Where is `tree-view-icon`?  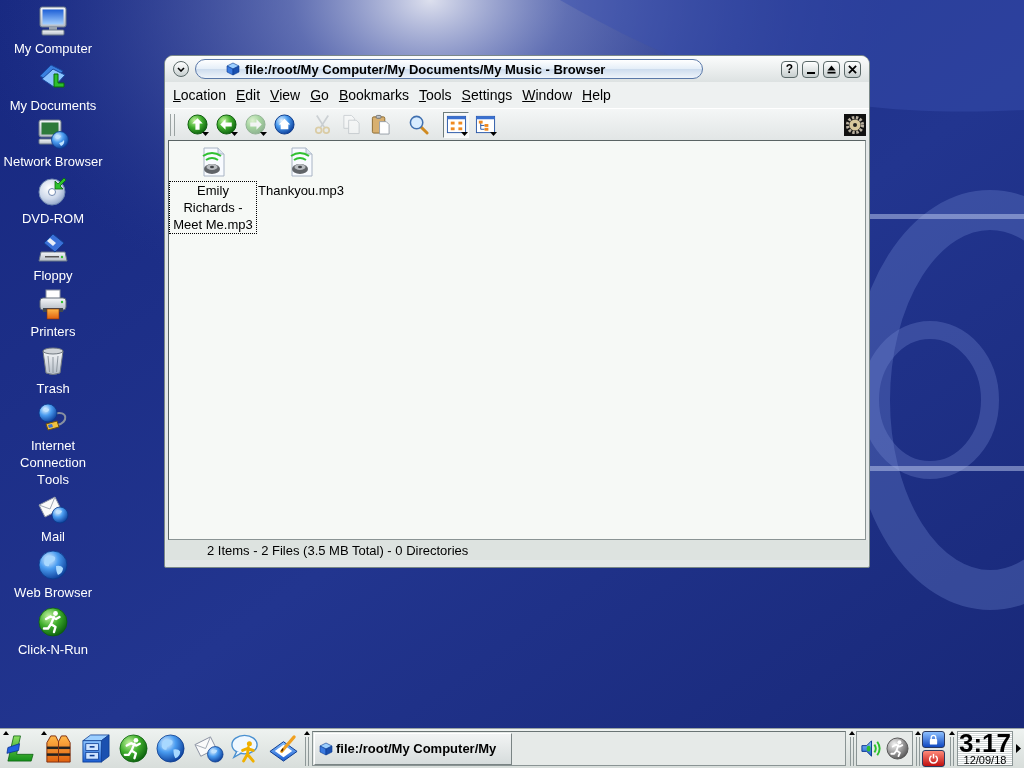
tree-view-icon is located at coordinates (485, 124).